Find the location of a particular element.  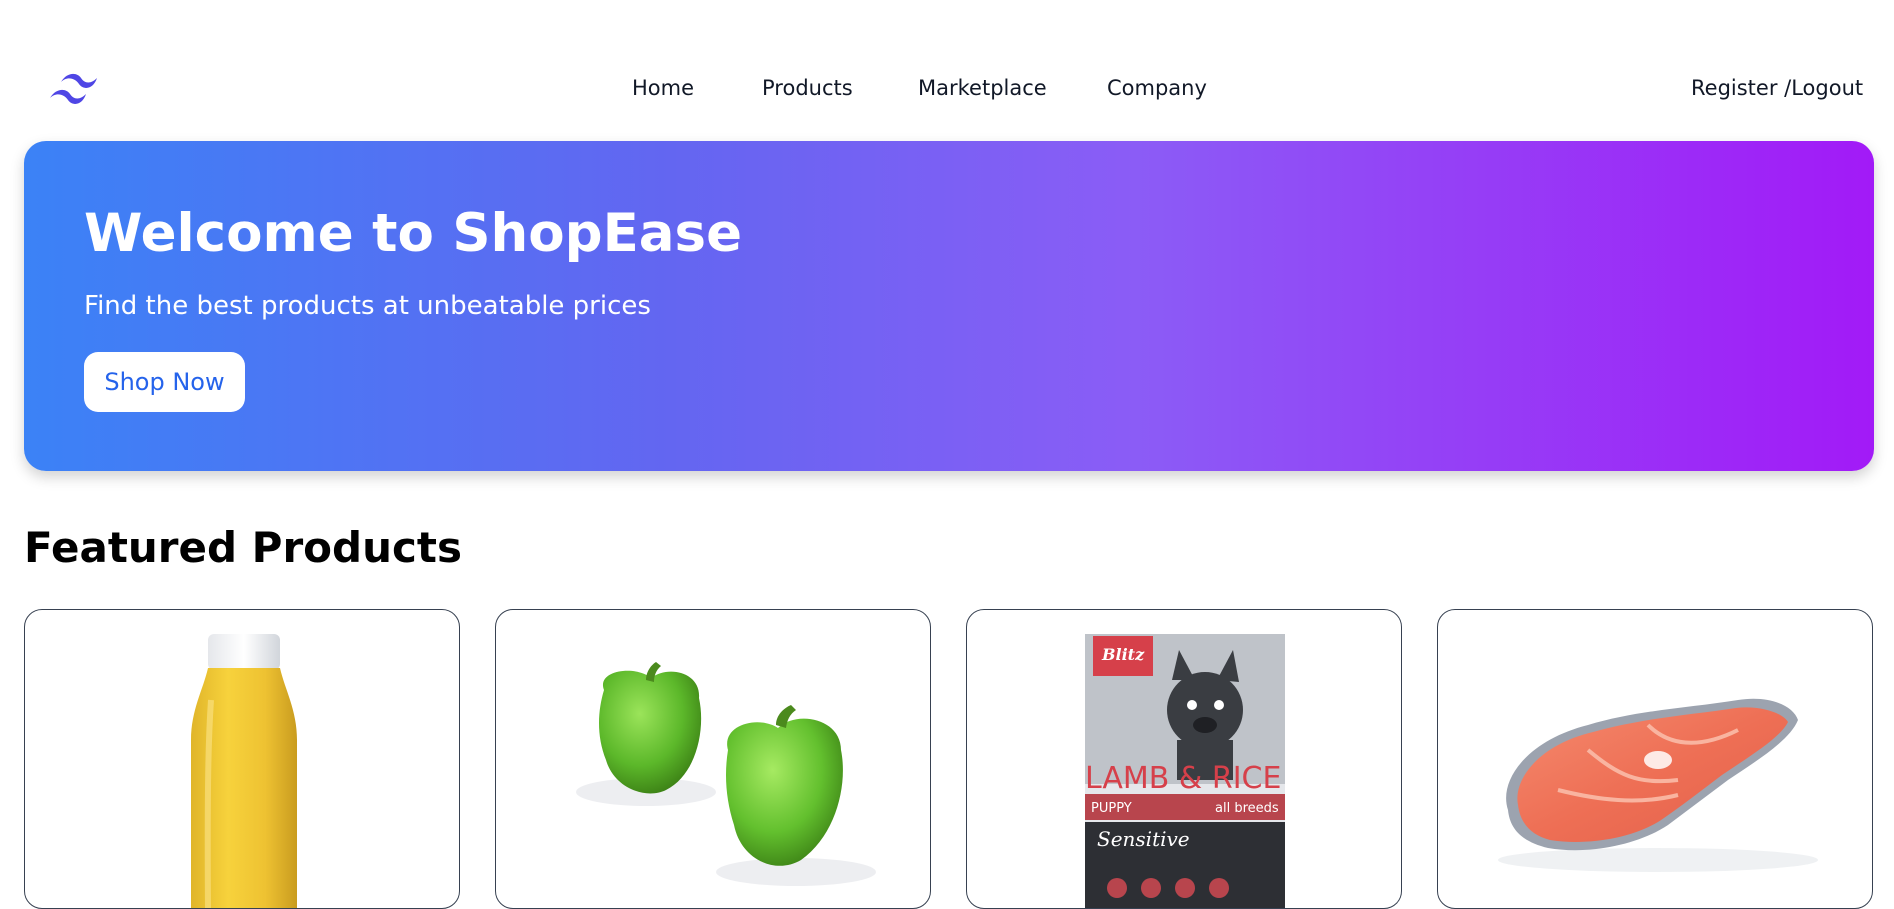

register-logout-link: Register /Logout is located at coordinates (1777, 88).